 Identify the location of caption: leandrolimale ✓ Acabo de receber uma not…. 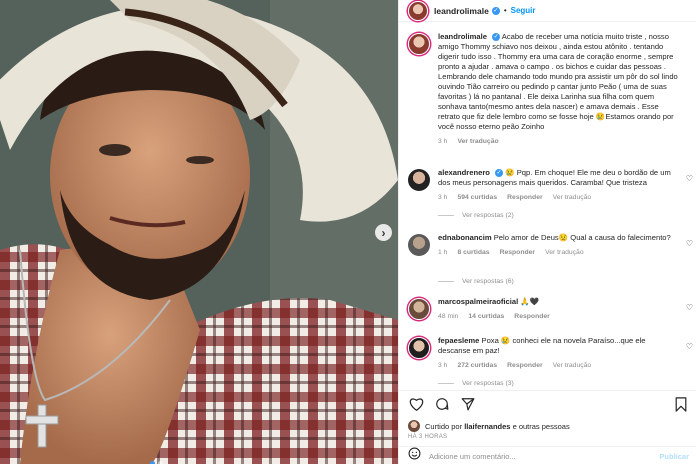
(550, 89).